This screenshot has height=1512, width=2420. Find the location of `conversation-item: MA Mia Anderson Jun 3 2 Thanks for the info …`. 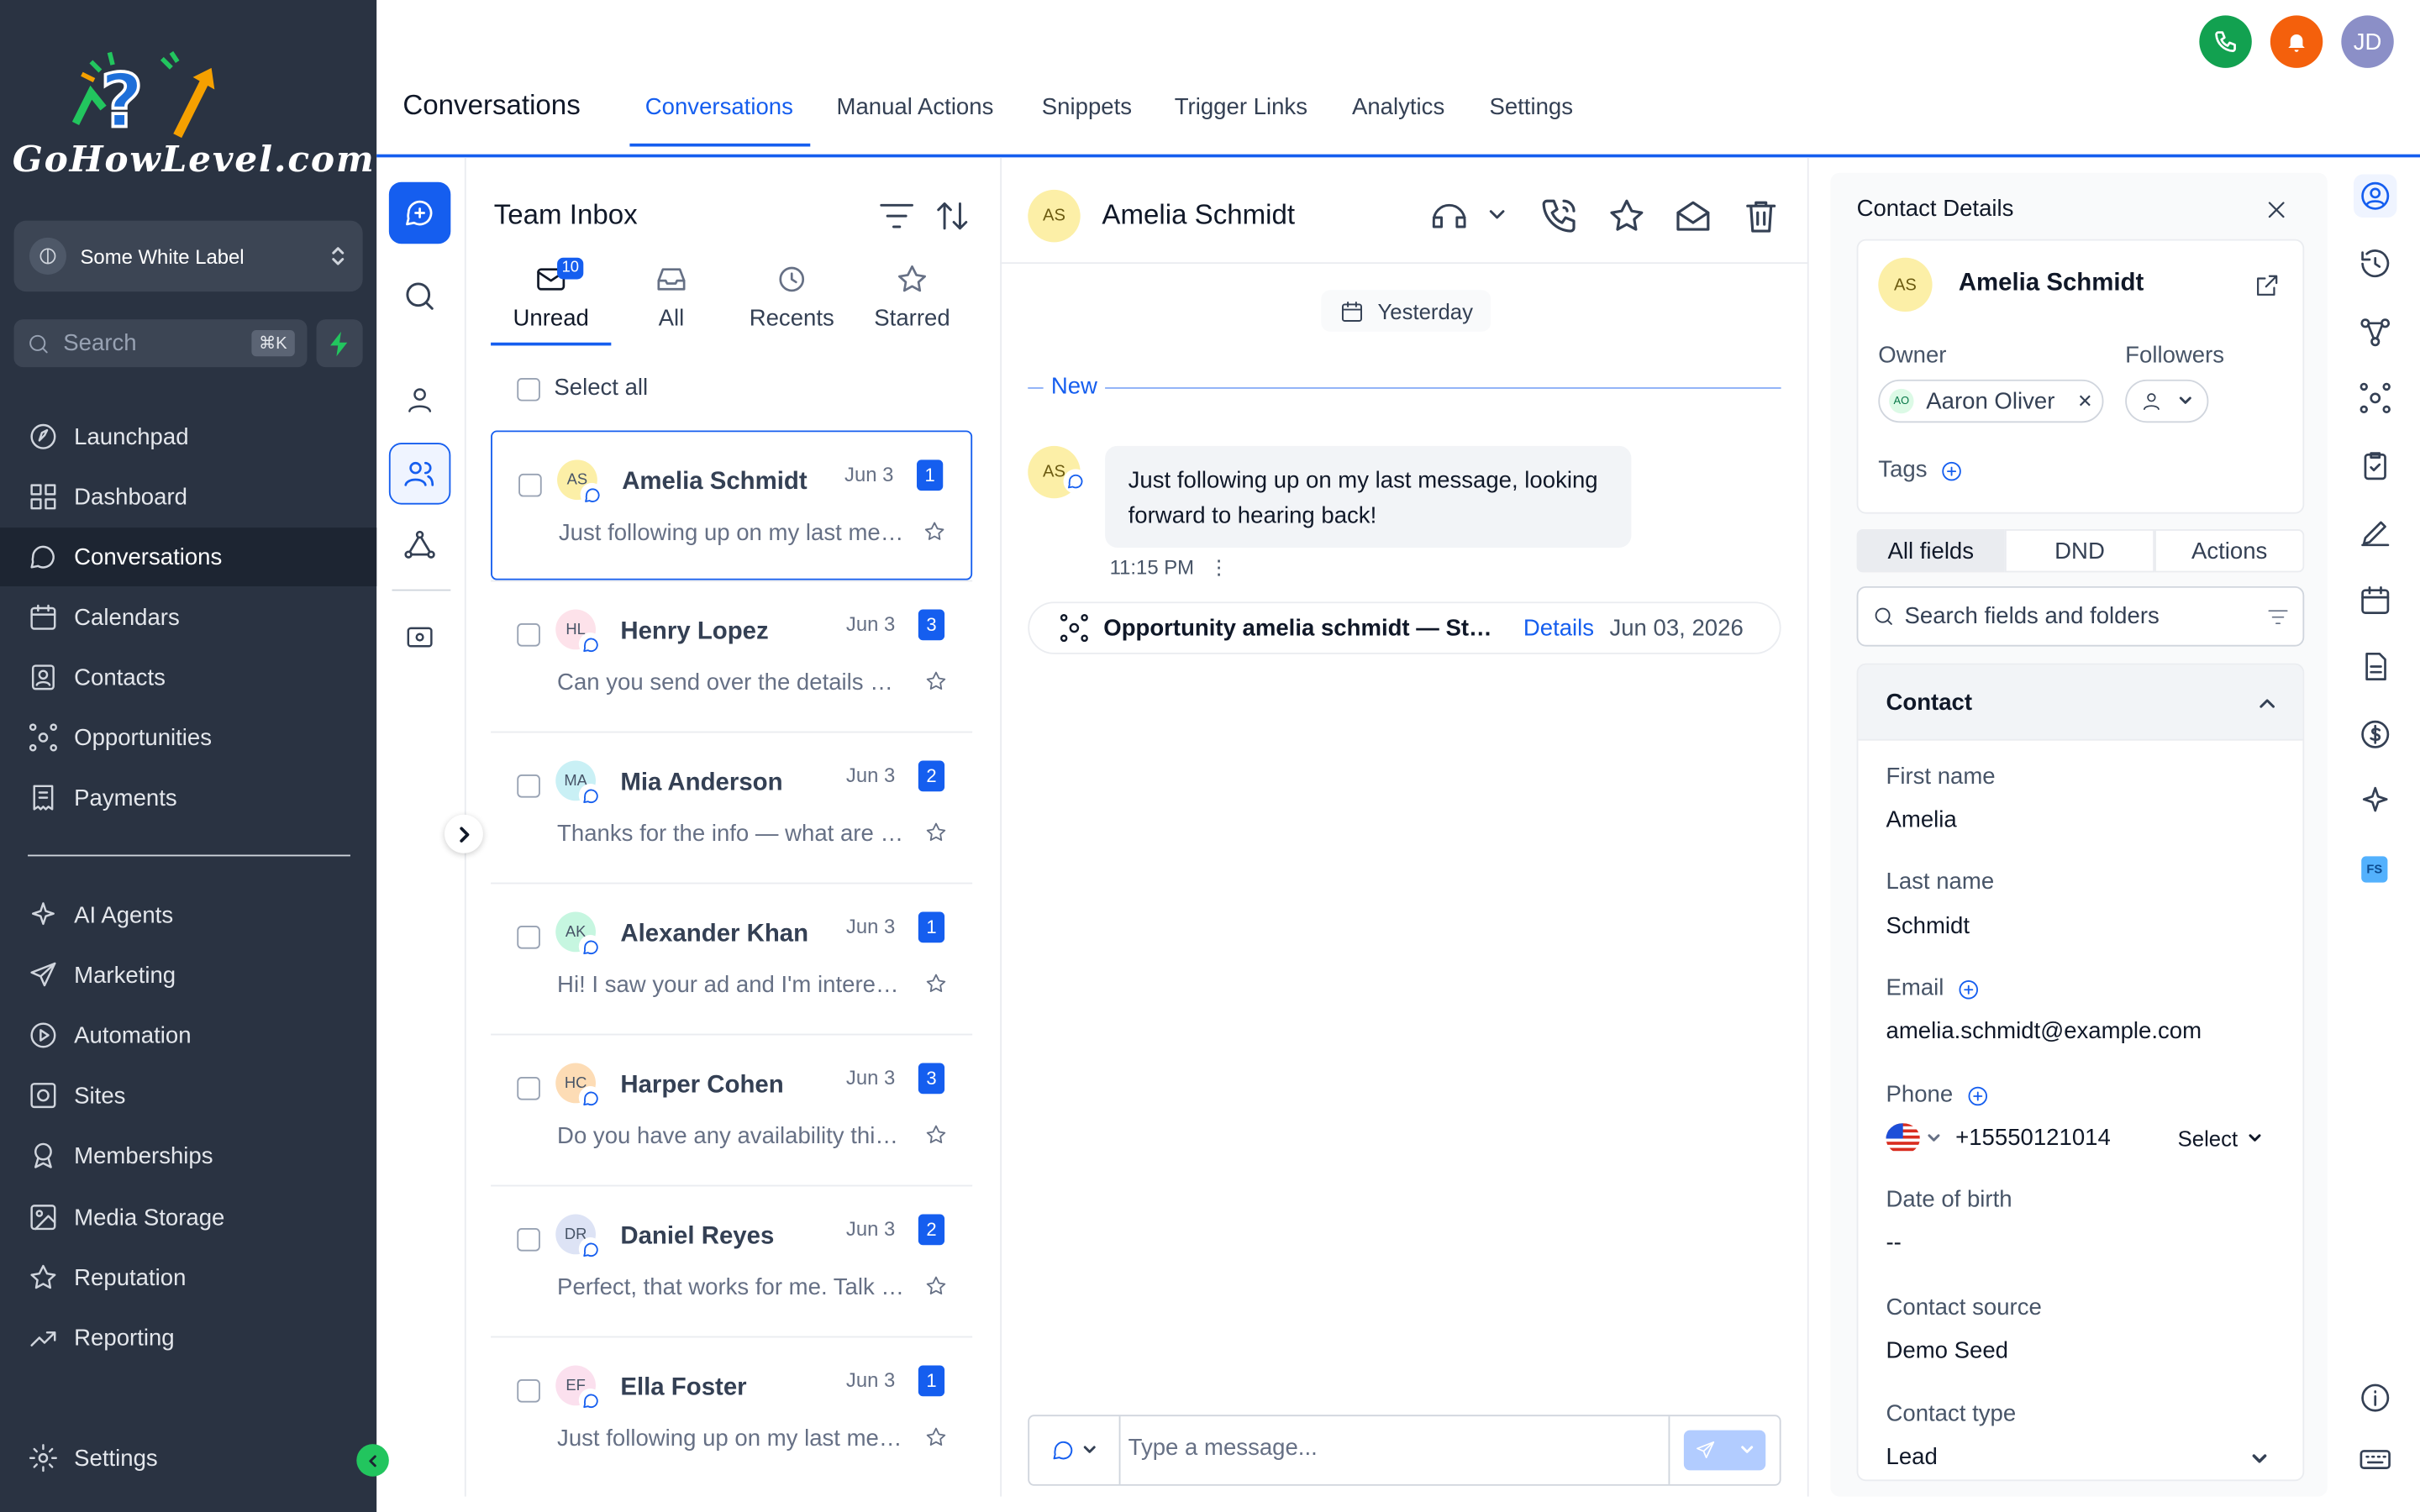

conversation-item: MA Mia Anderson Jun 3 2 Thanks for the info … is located at coordinates (732, 807).